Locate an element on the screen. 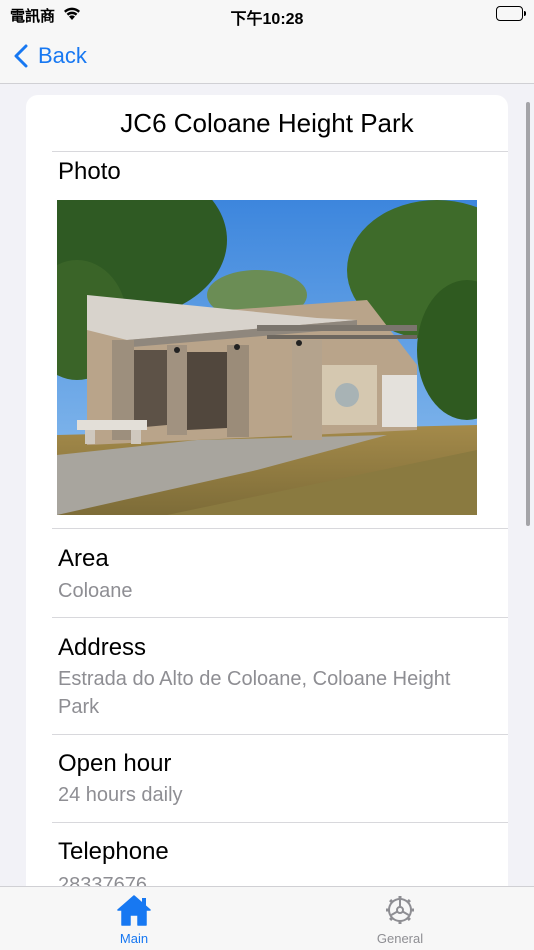 The width and height of the screenshot is (534, 950). tab-general: General is located at coordinates (400, 921).